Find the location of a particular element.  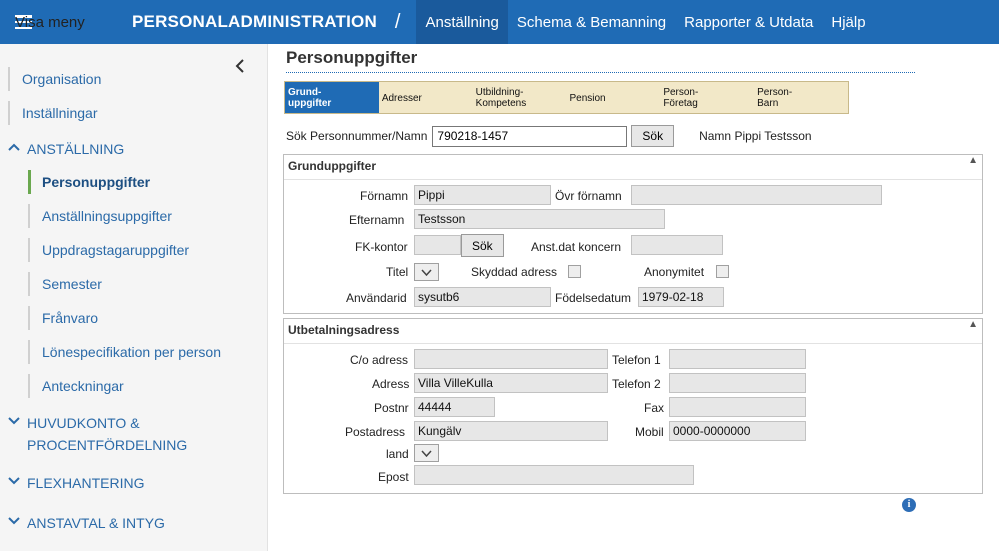

anvandarid-field: sysutb6 is located at coordinates (482, 297).